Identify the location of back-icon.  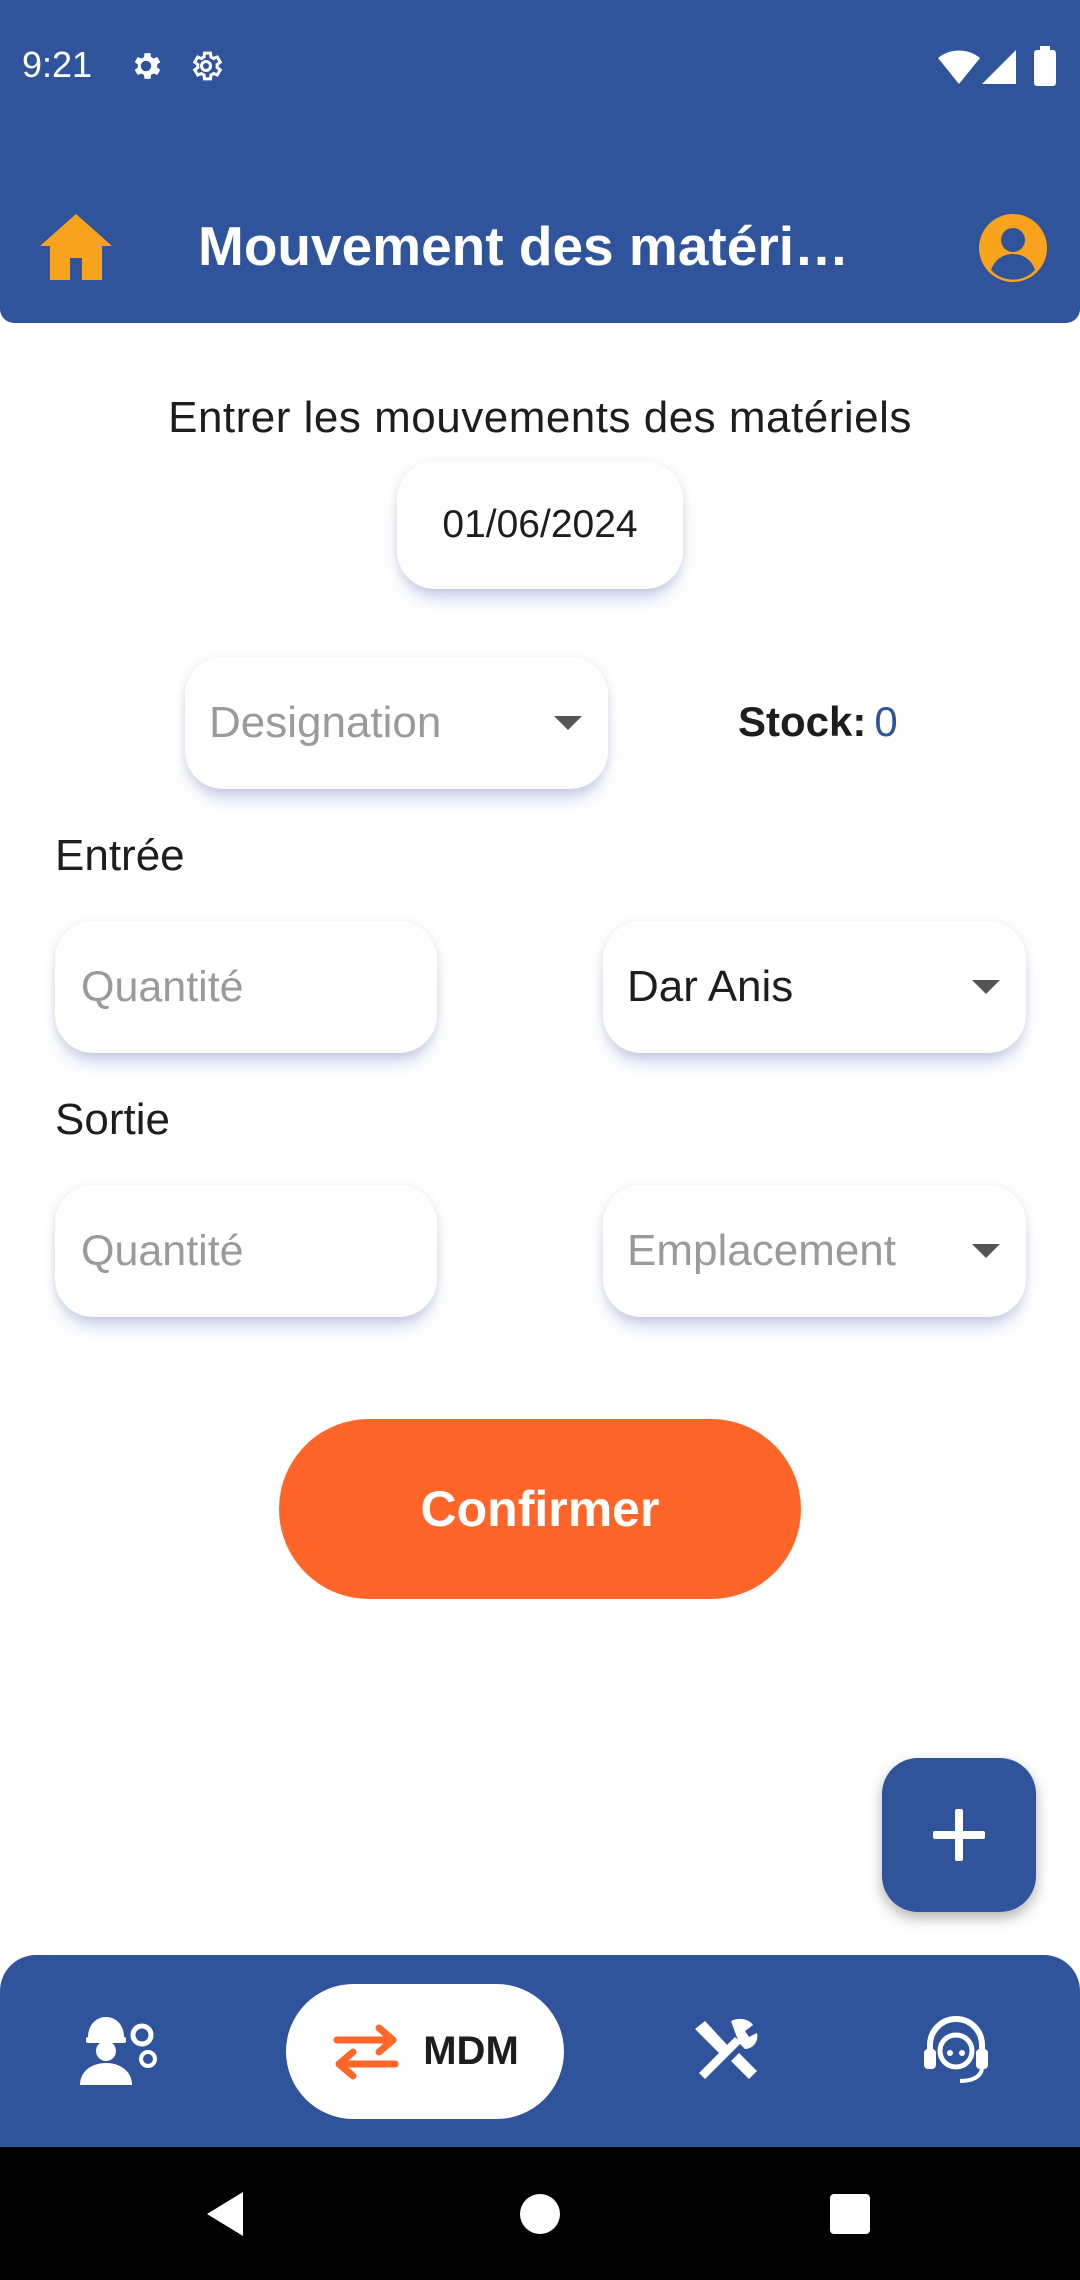
(225, 2213).